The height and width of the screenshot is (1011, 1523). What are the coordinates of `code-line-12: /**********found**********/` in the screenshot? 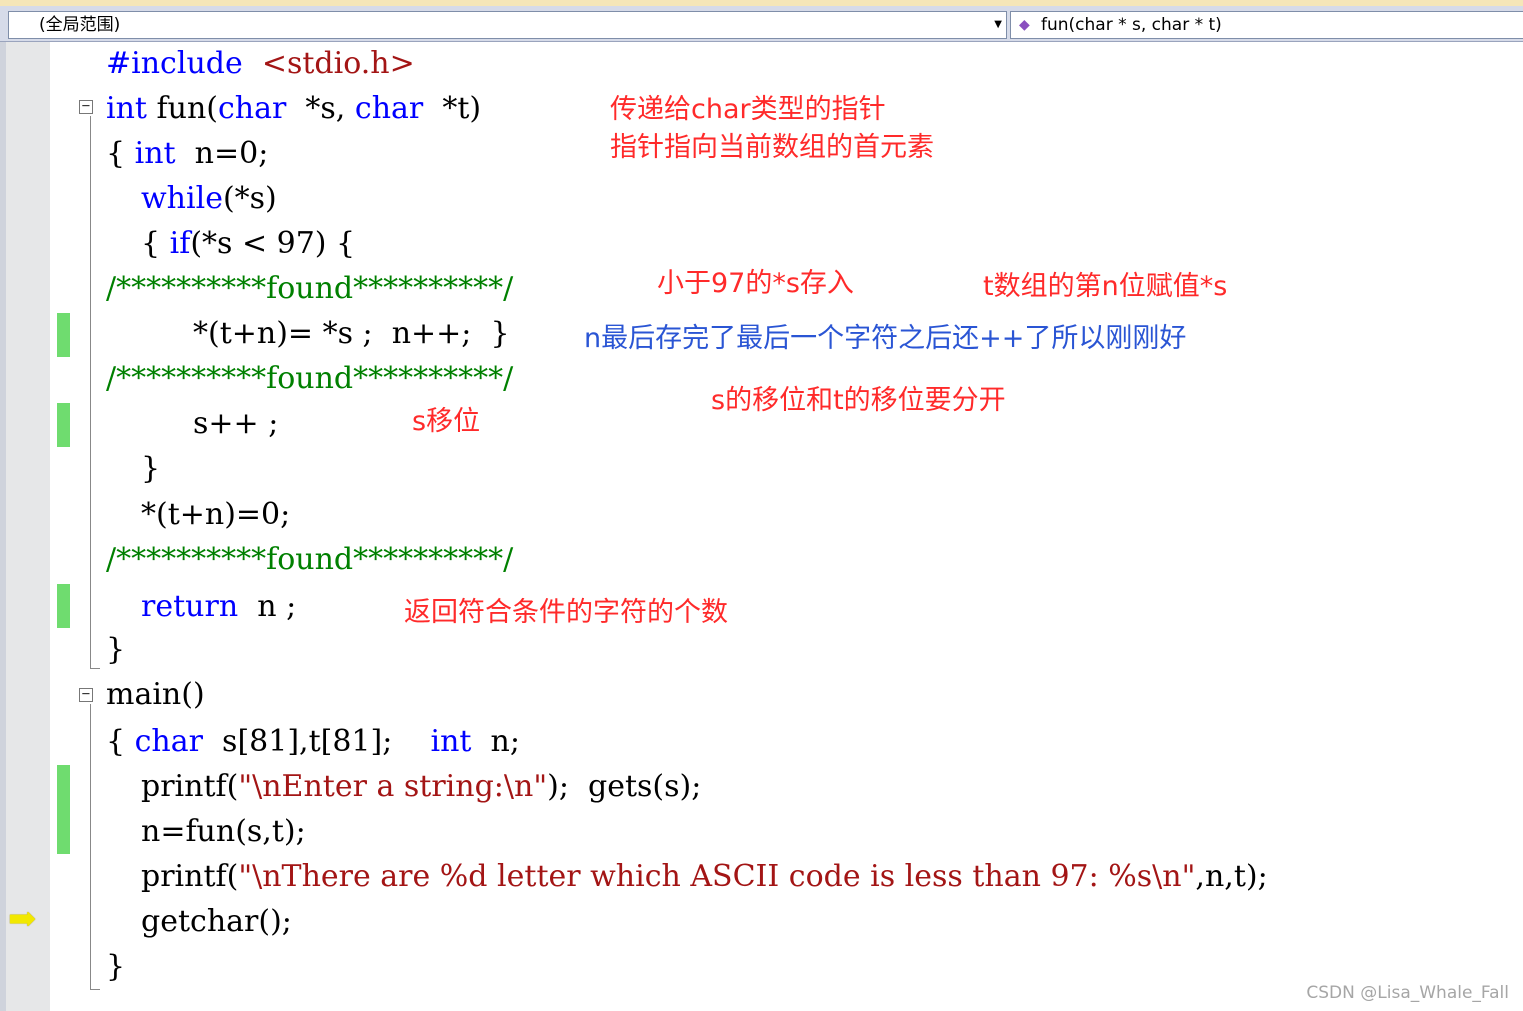 It's located at (309, 560).